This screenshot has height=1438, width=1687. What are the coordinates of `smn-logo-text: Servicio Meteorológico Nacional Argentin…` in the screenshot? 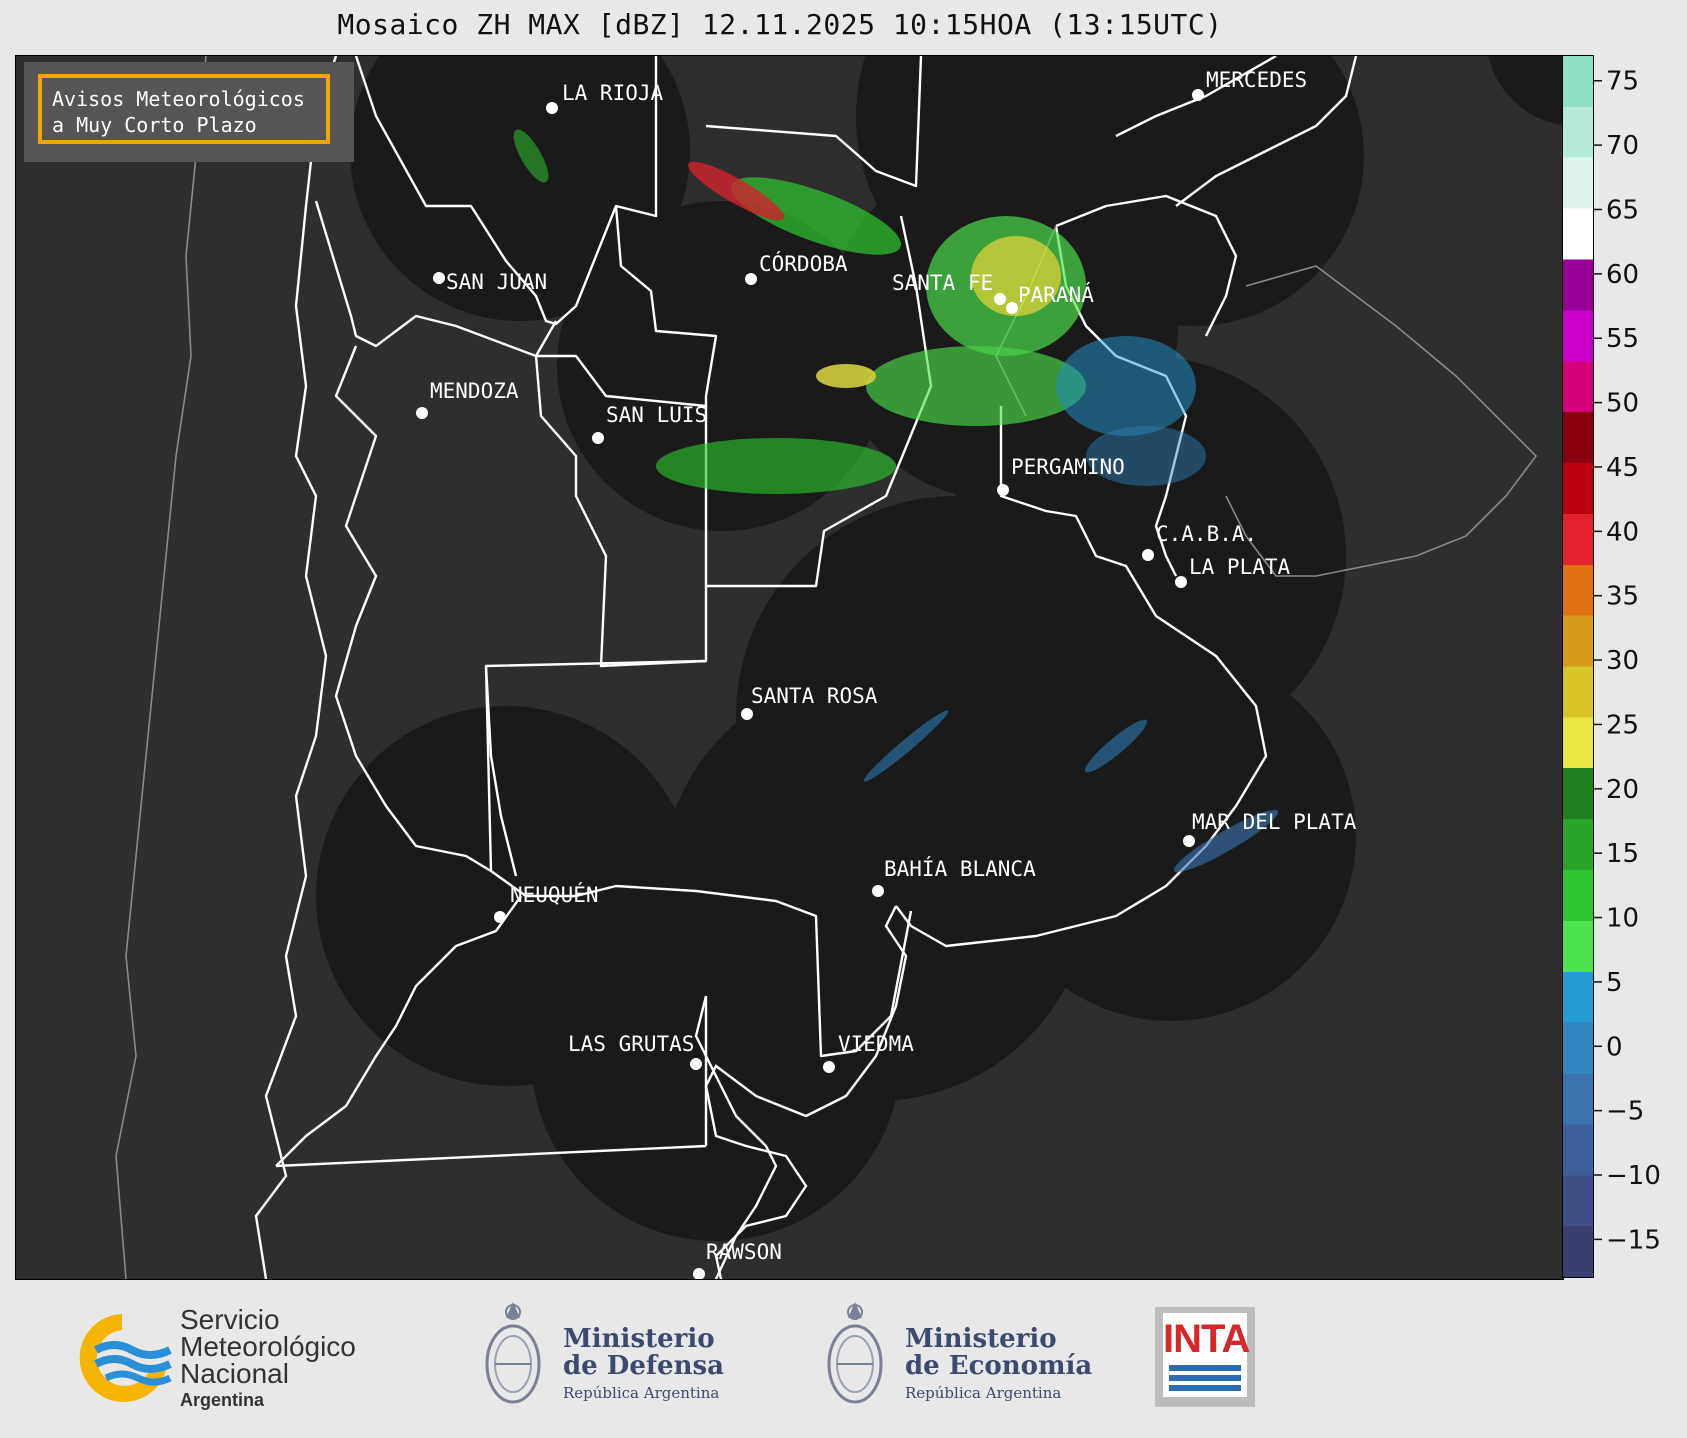 It's located at (268, 1360).